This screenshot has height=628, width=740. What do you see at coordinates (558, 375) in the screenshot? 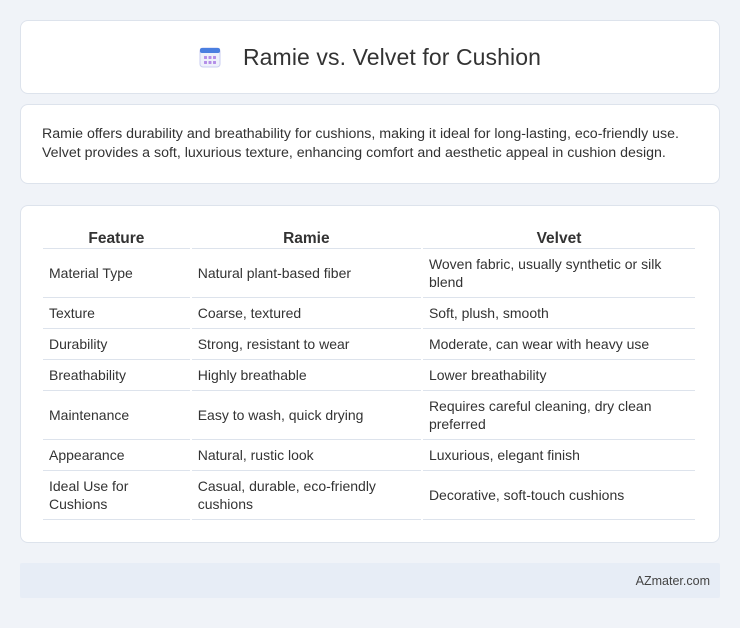
I see `cell-velvet: Lower breathability` at bounding box center [558, 375].